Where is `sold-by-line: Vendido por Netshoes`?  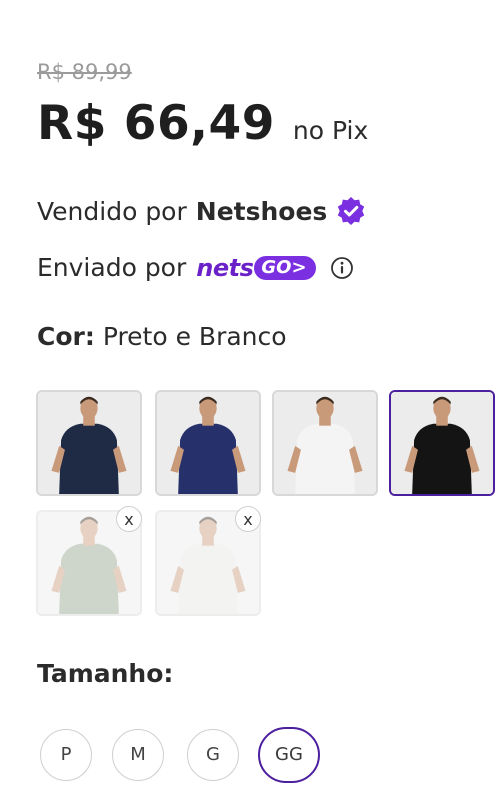 sold-by-line: Vendido por Netshoes is located at coordinates (202, 211).